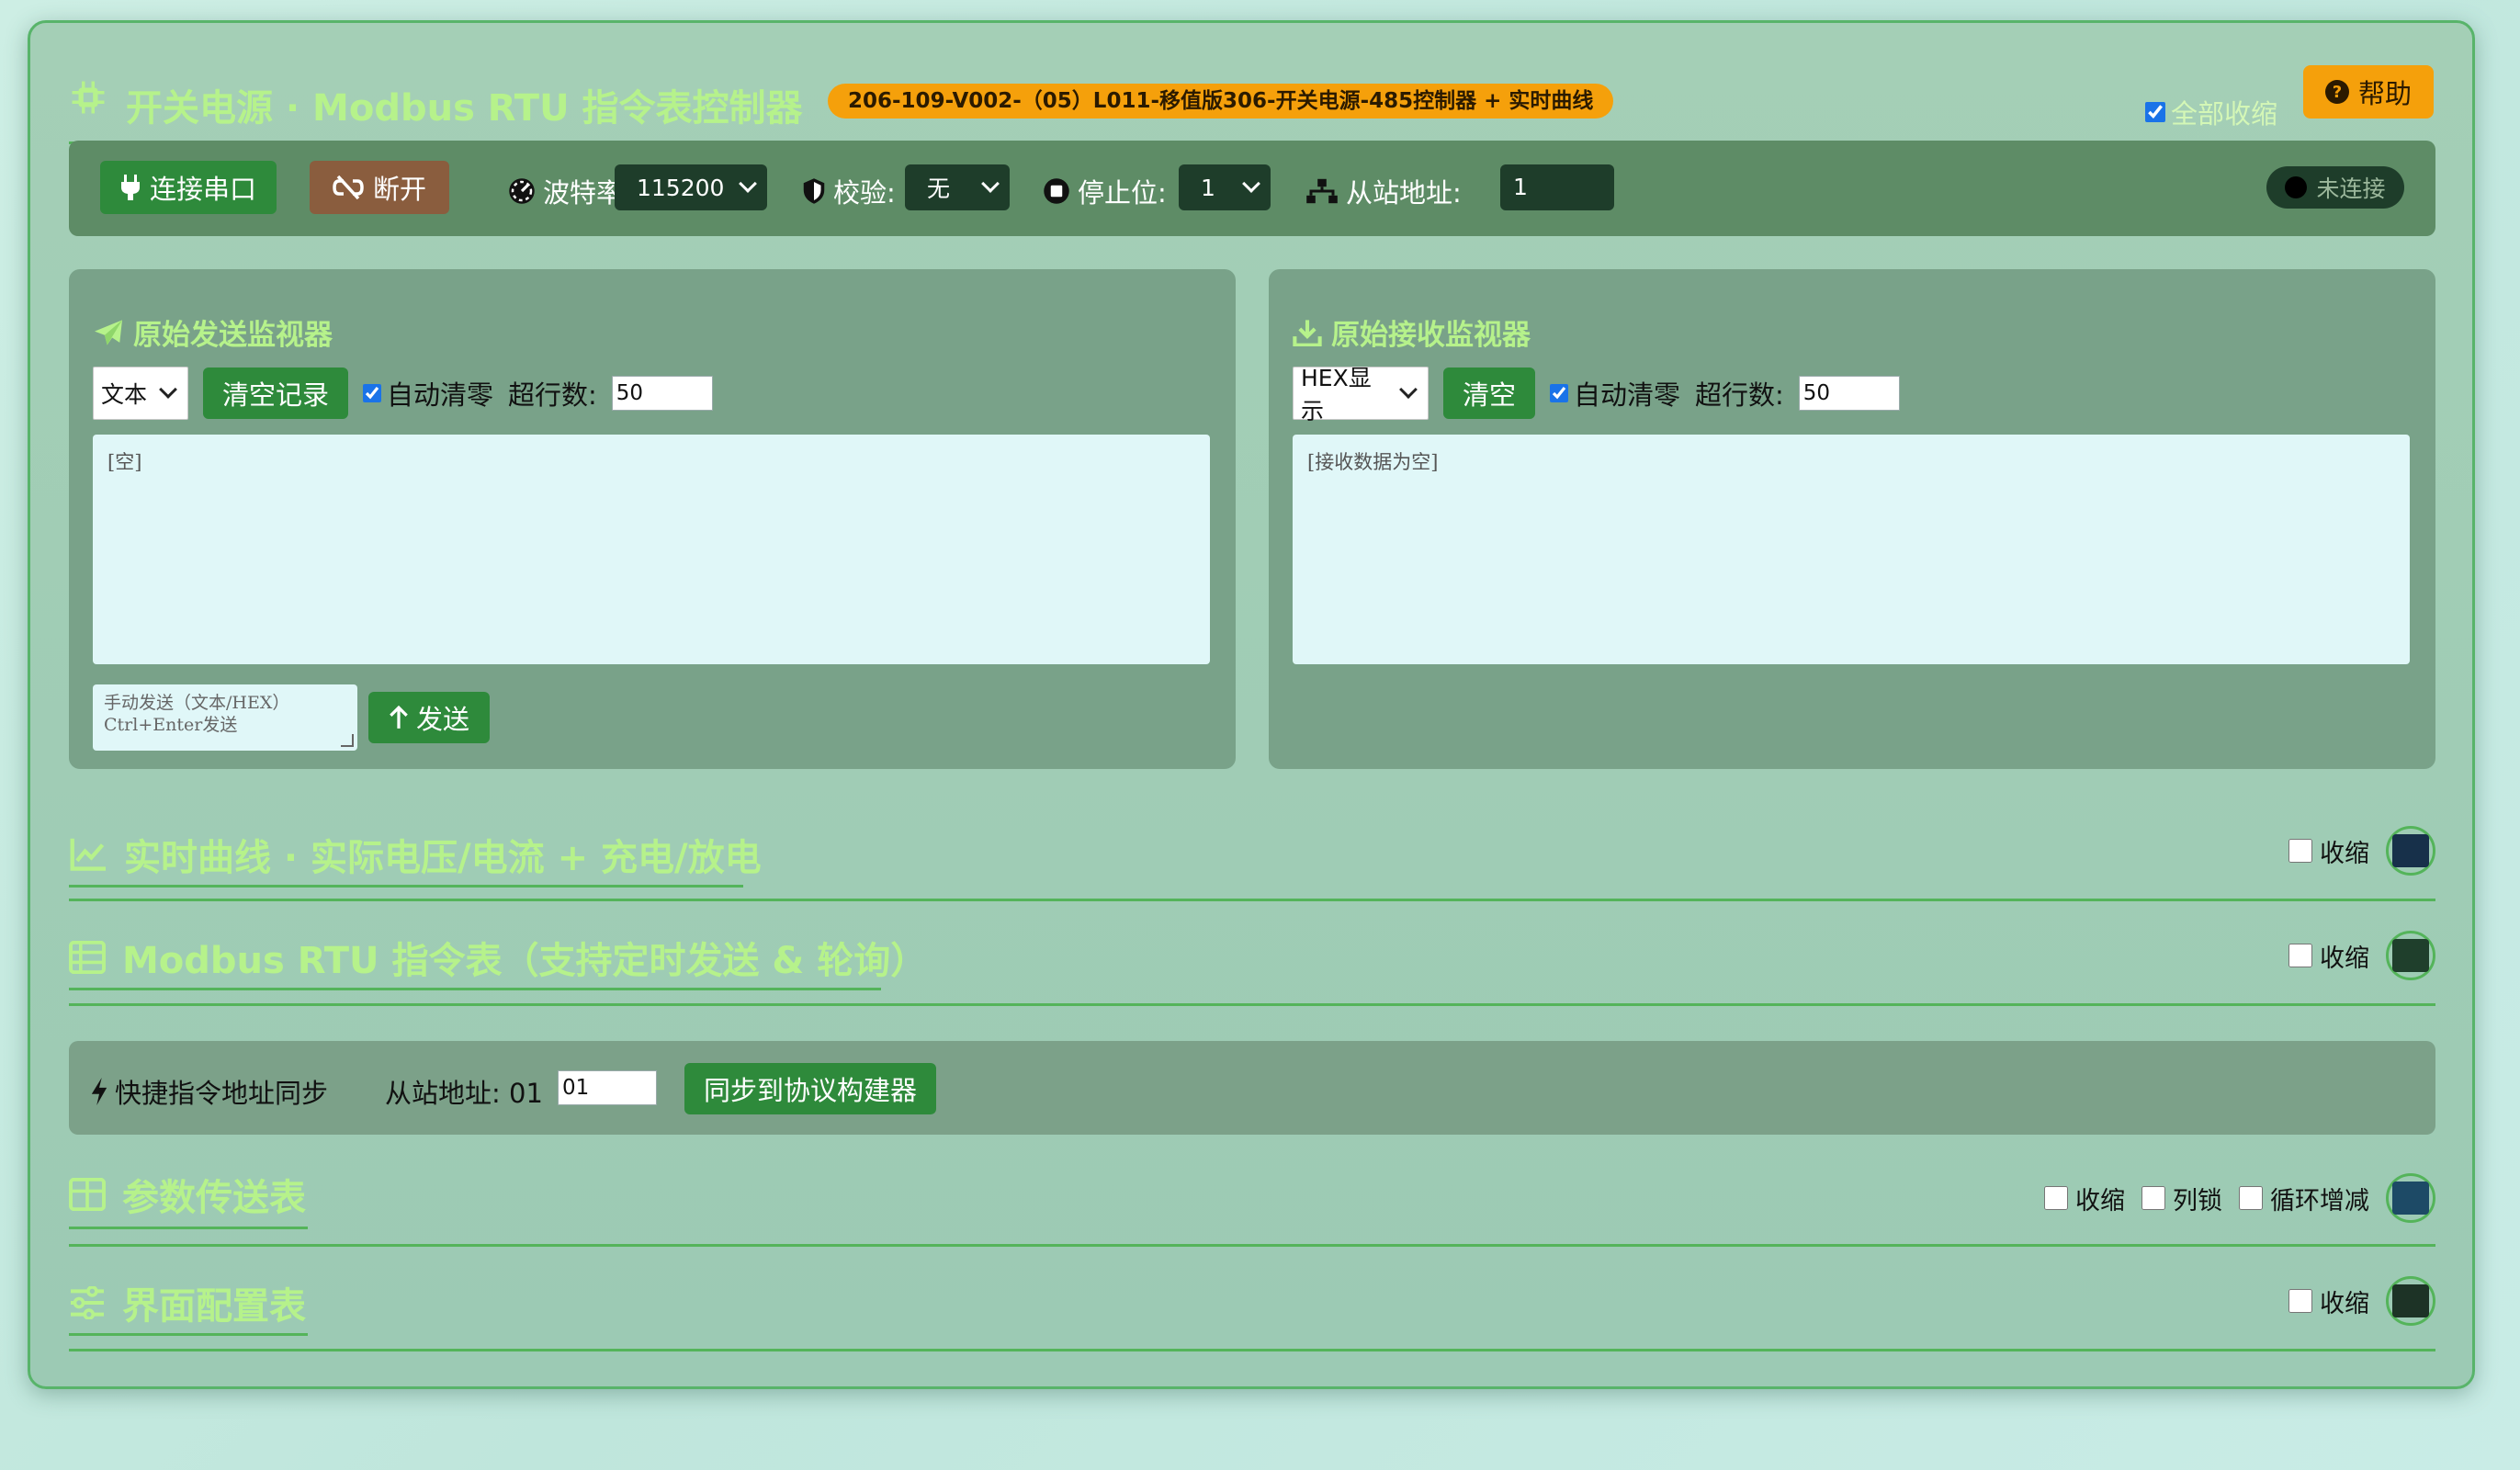  I want to click on send-button: 发送, so click(429, 718).